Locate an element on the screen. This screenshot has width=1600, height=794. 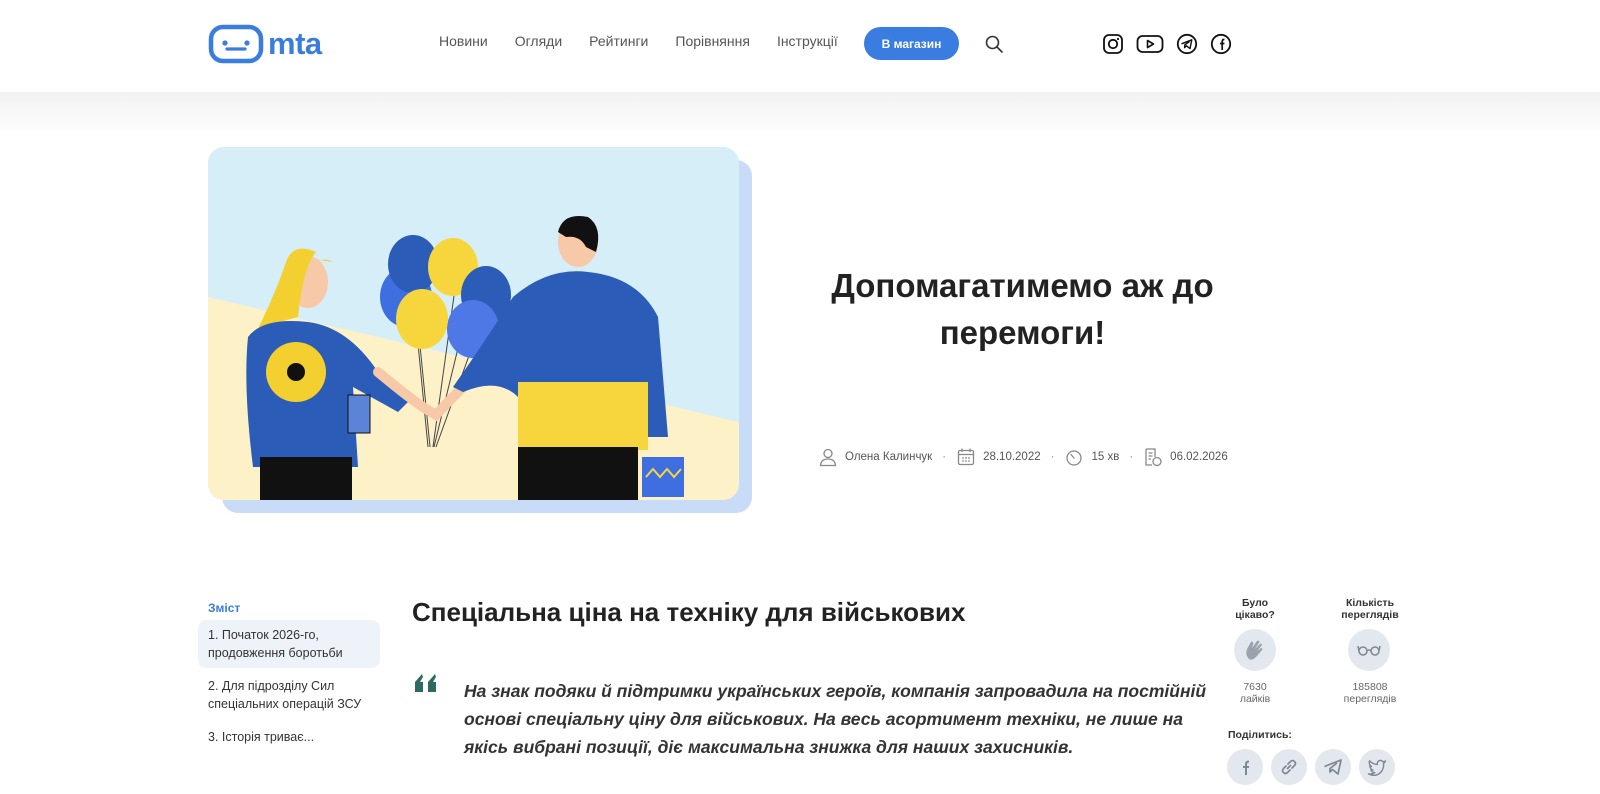
article-title: Допомагатимемо аж до перемоги! is located at coordinates (1022, 309).